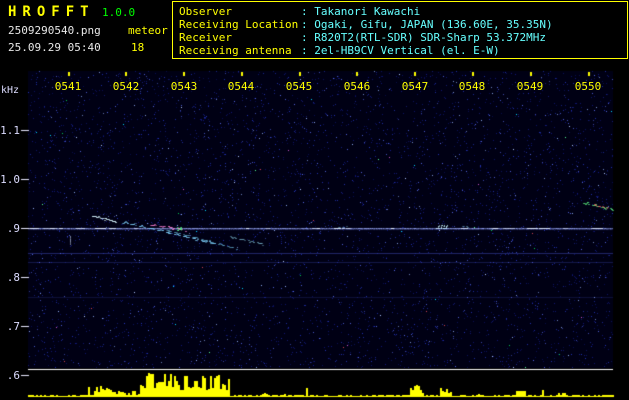 This screenshot has height=400, width=629. What do you see at coordinates (13, 326) in the screenshot?
I see `freq-label: .7` at bounding box center [13, 326].